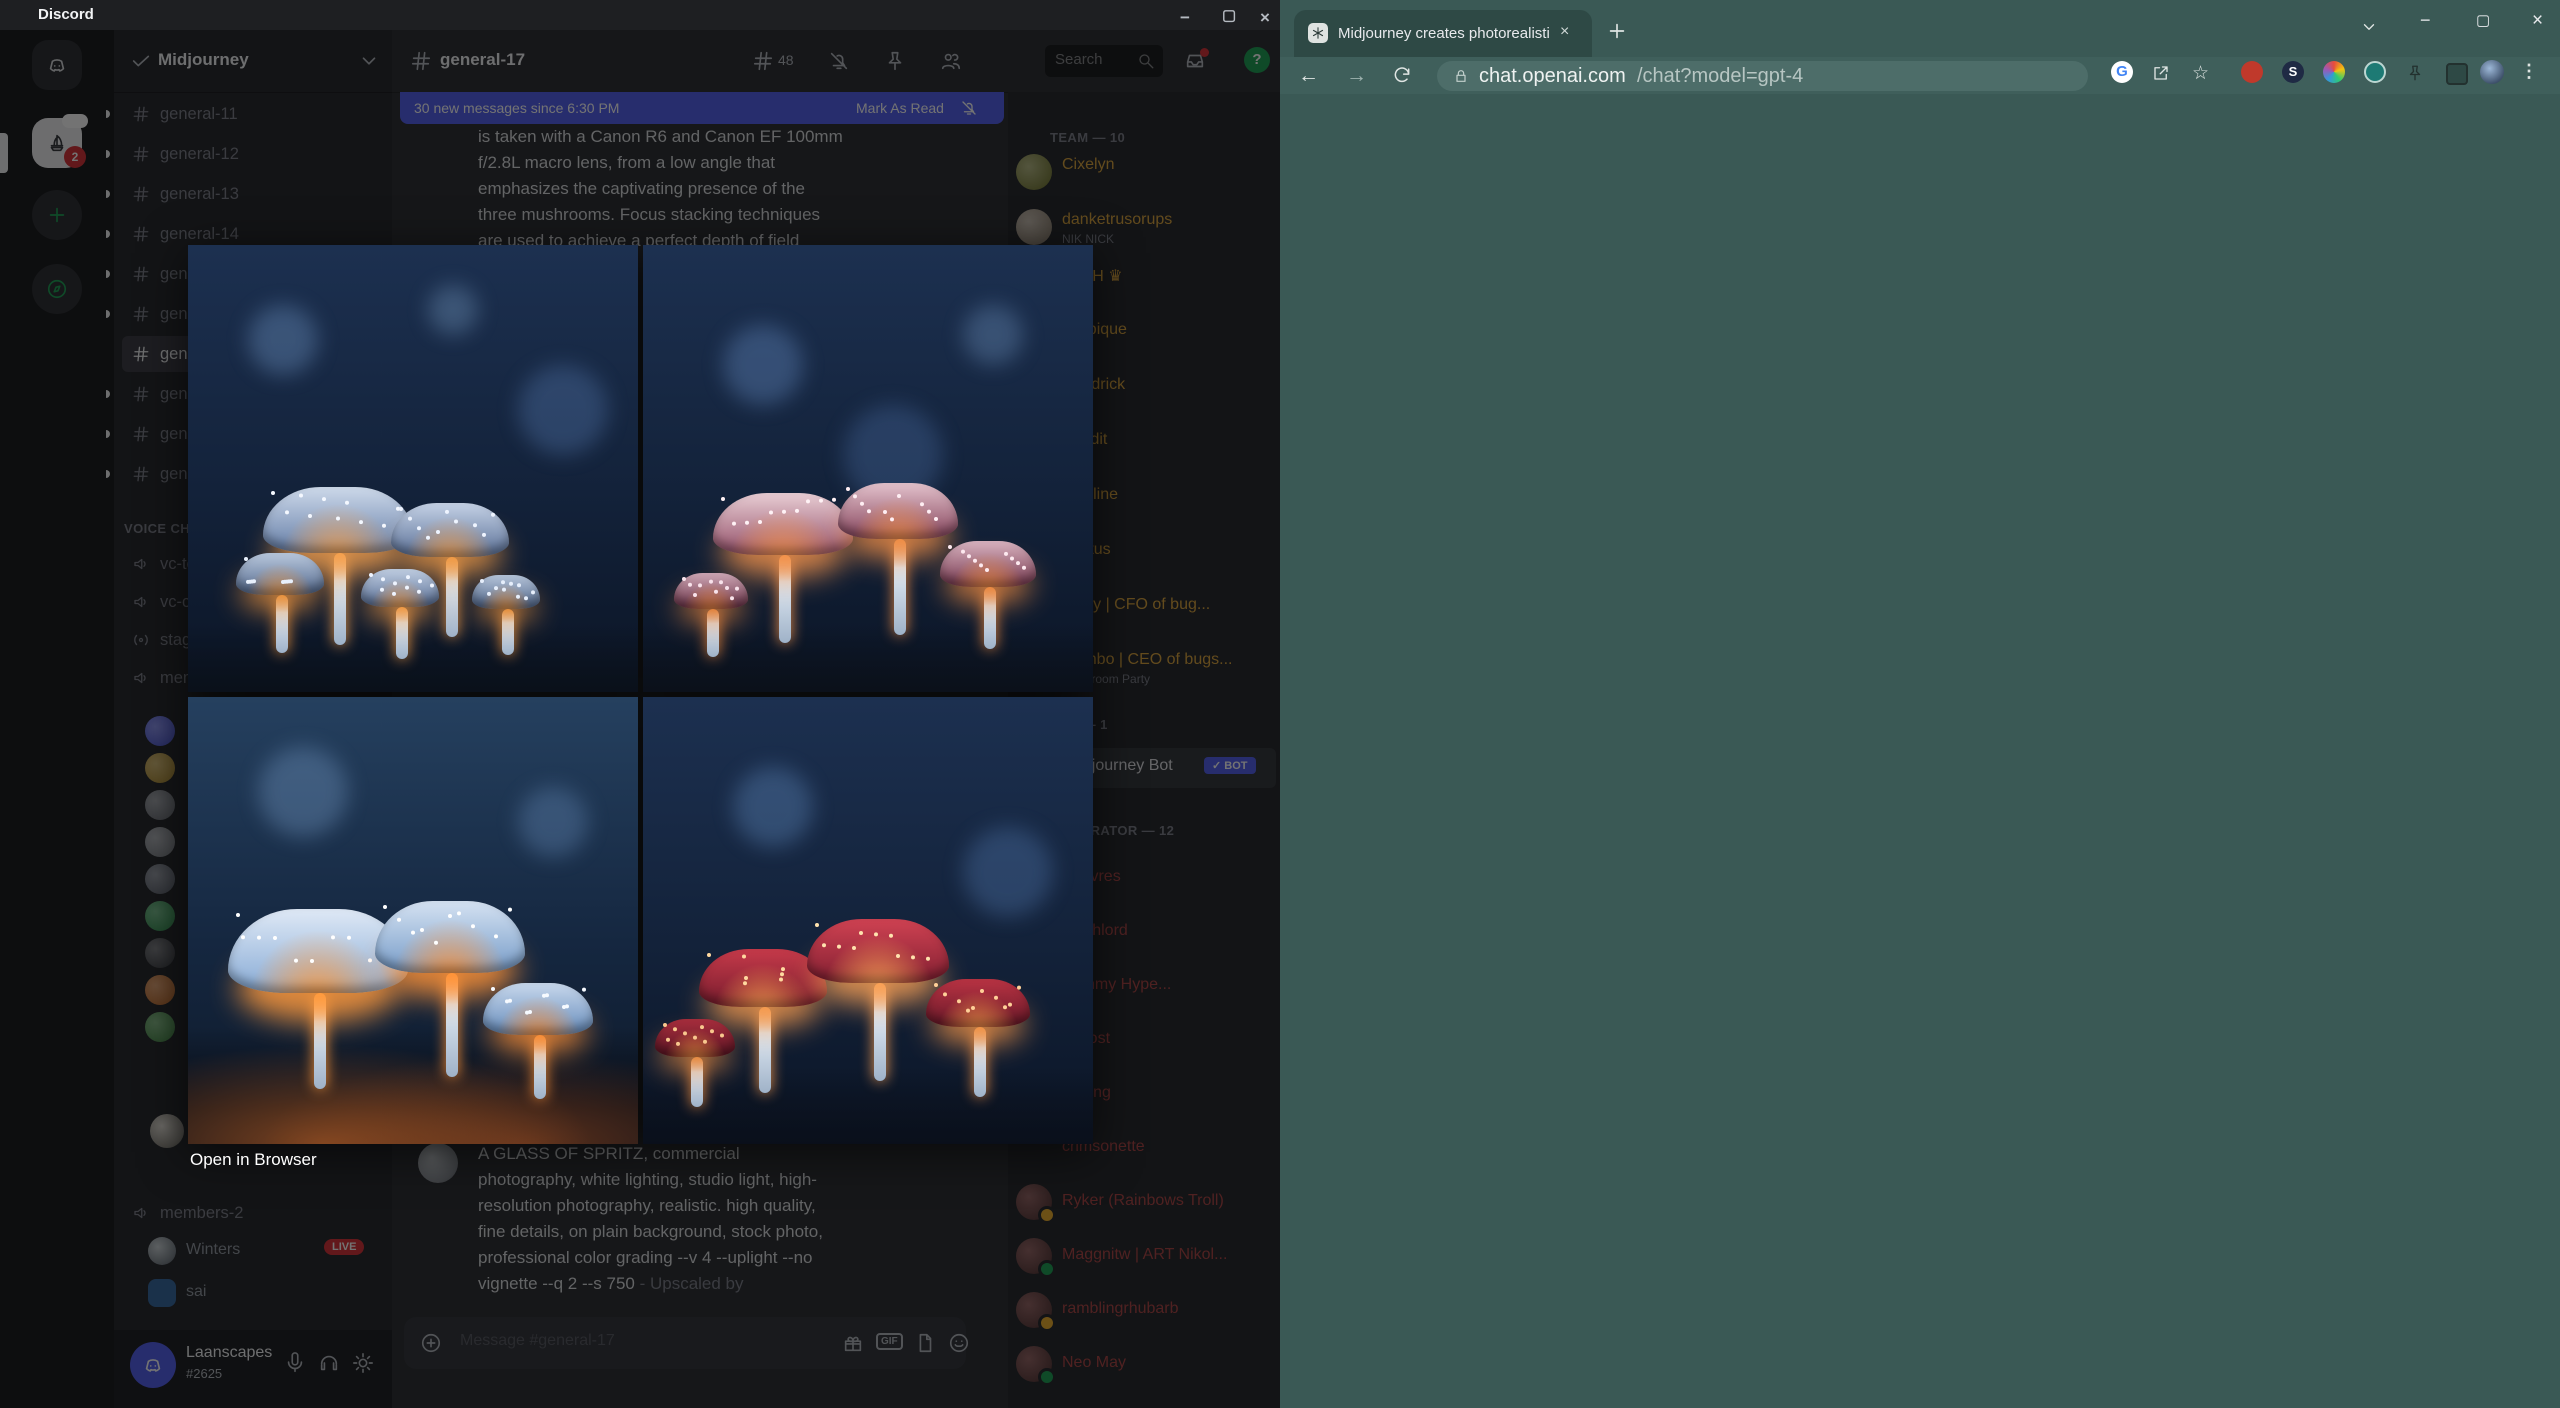 The width and height of the screenshot is (2560, 1408). What do you see at coordinates (2293, 72) in the screenshot?
I see `extension-icon-s: S` at bounding box center [2293, 72].